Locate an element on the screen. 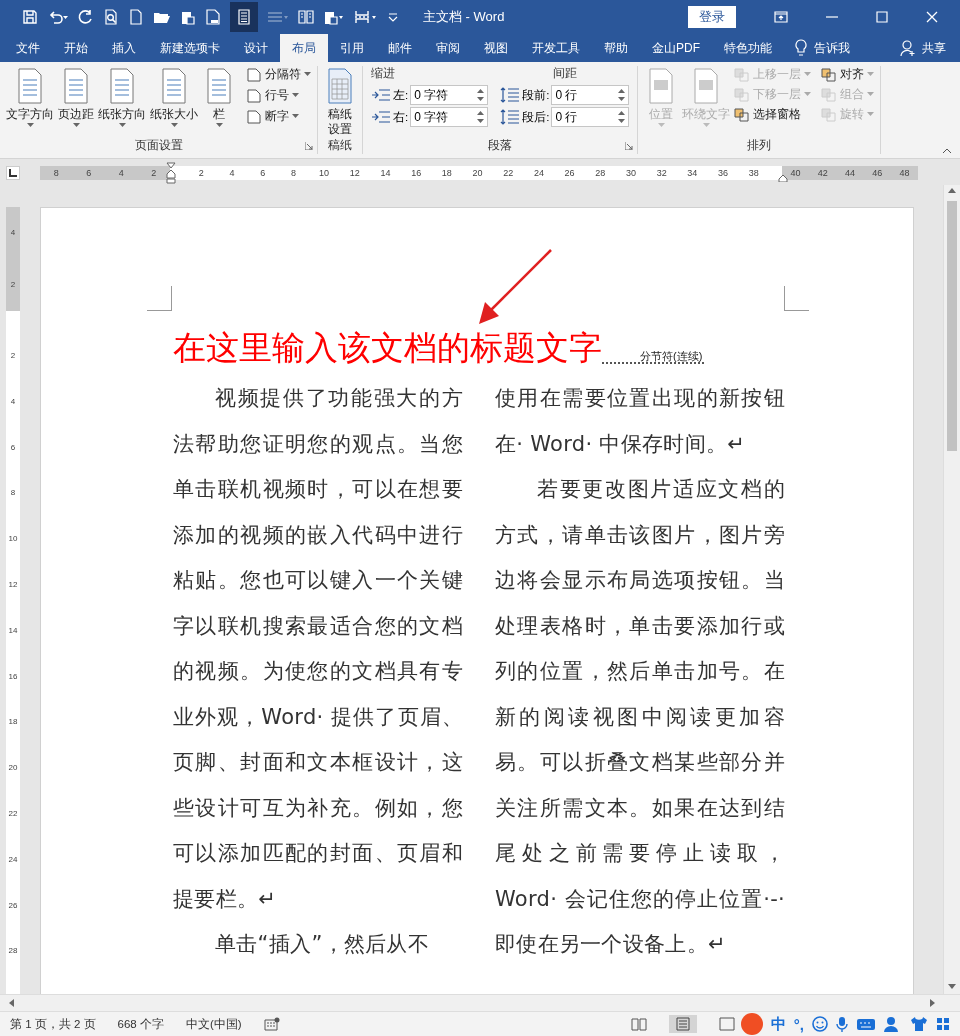 This screenshot has width=960, height=1036. indent-marker is located at coordinates (171, 173).